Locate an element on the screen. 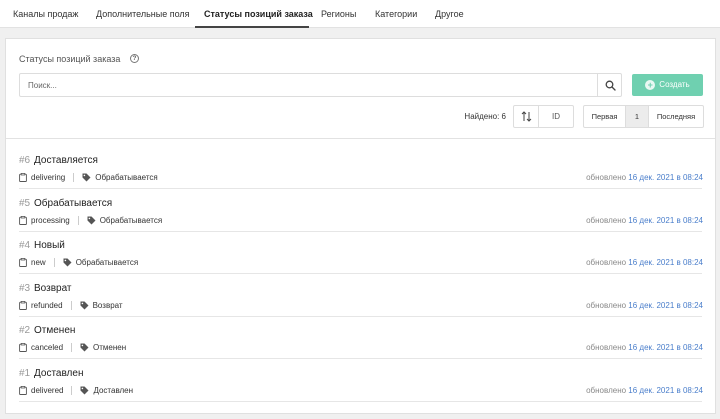 The width and height of the screenshot is (720, 419). status-group: Возврат is located at coordinates (107, 305).